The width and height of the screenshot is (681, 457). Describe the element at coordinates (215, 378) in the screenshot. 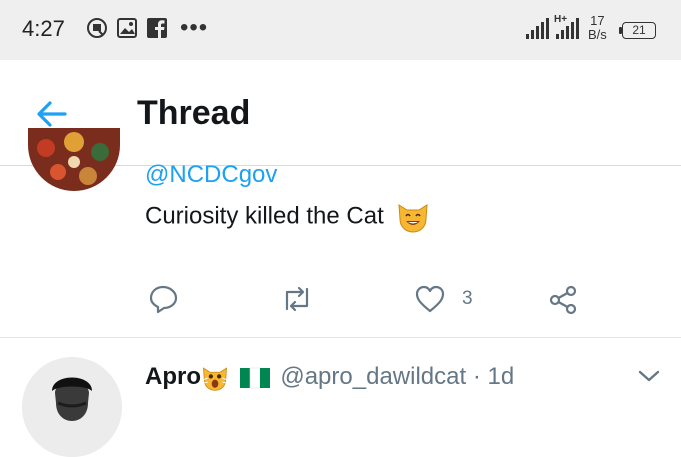

I see `screaming-cat-emoji-icon` at that location.